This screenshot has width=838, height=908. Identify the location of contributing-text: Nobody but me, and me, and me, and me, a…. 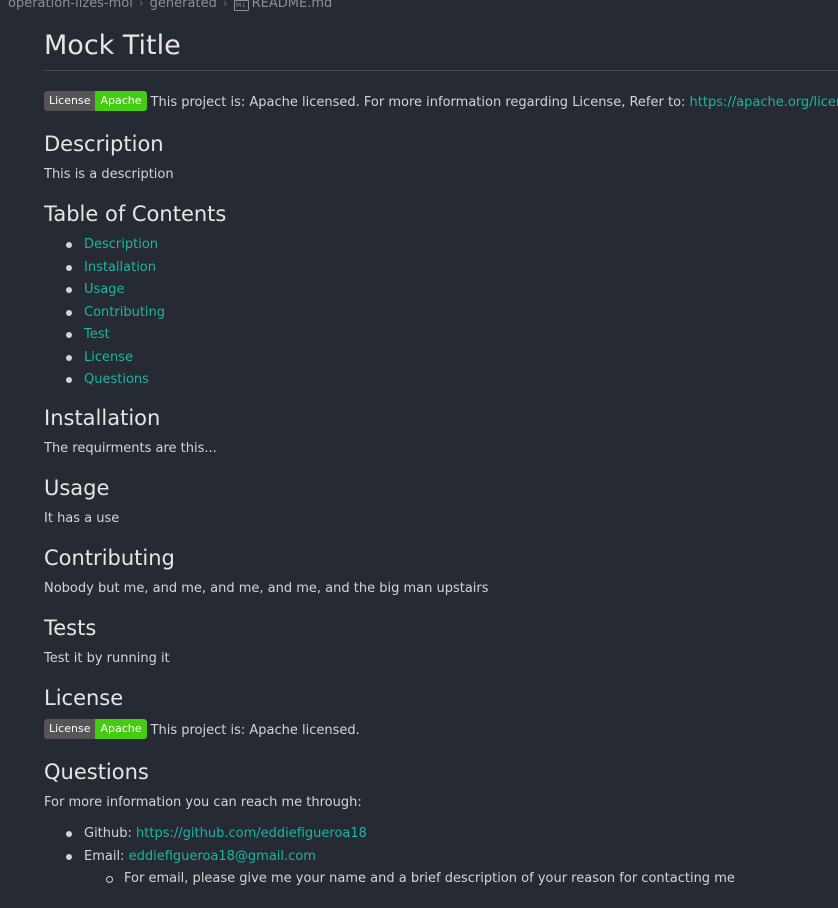
(266, 588).